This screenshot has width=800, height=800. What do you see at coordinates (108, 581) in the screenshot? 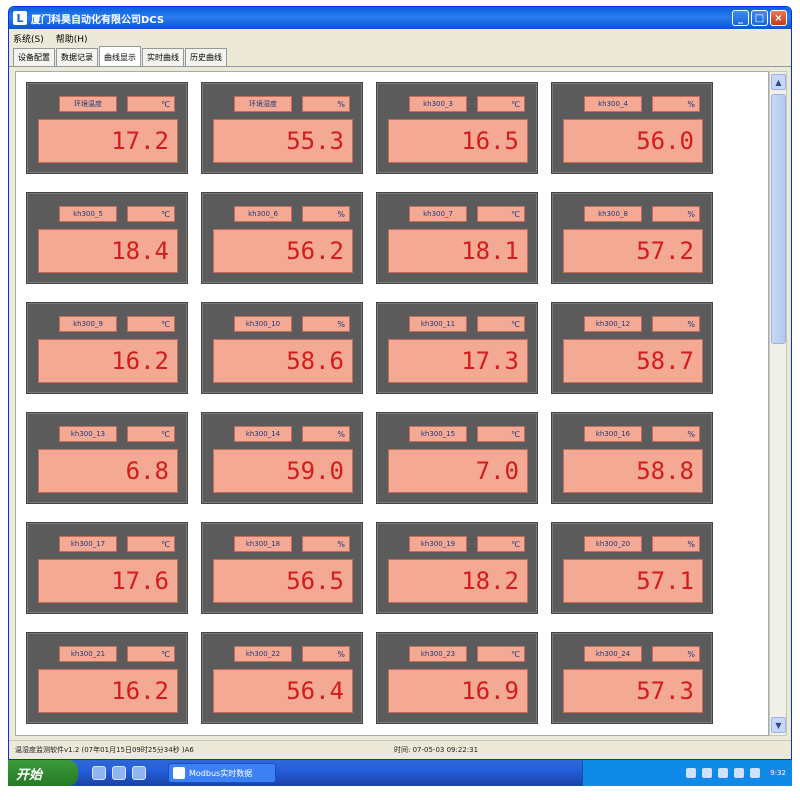
I see `sensor-value: 17.6` at bounding box center [108, 581].